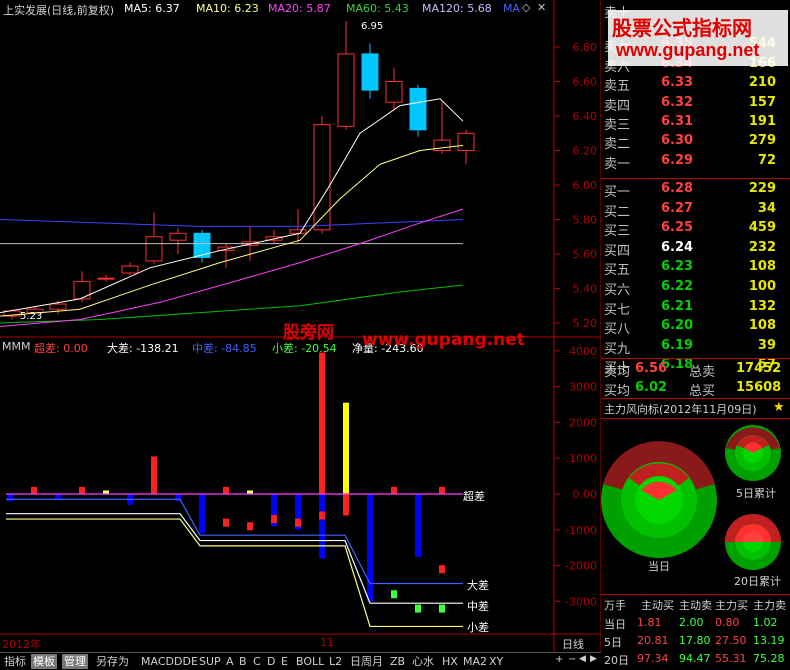 This screenshot has width=790, height=670. What do you see at coordinates (677, 83) in the screenshot?
I see `order-price: 6.33` at bounding box center [677, 83].